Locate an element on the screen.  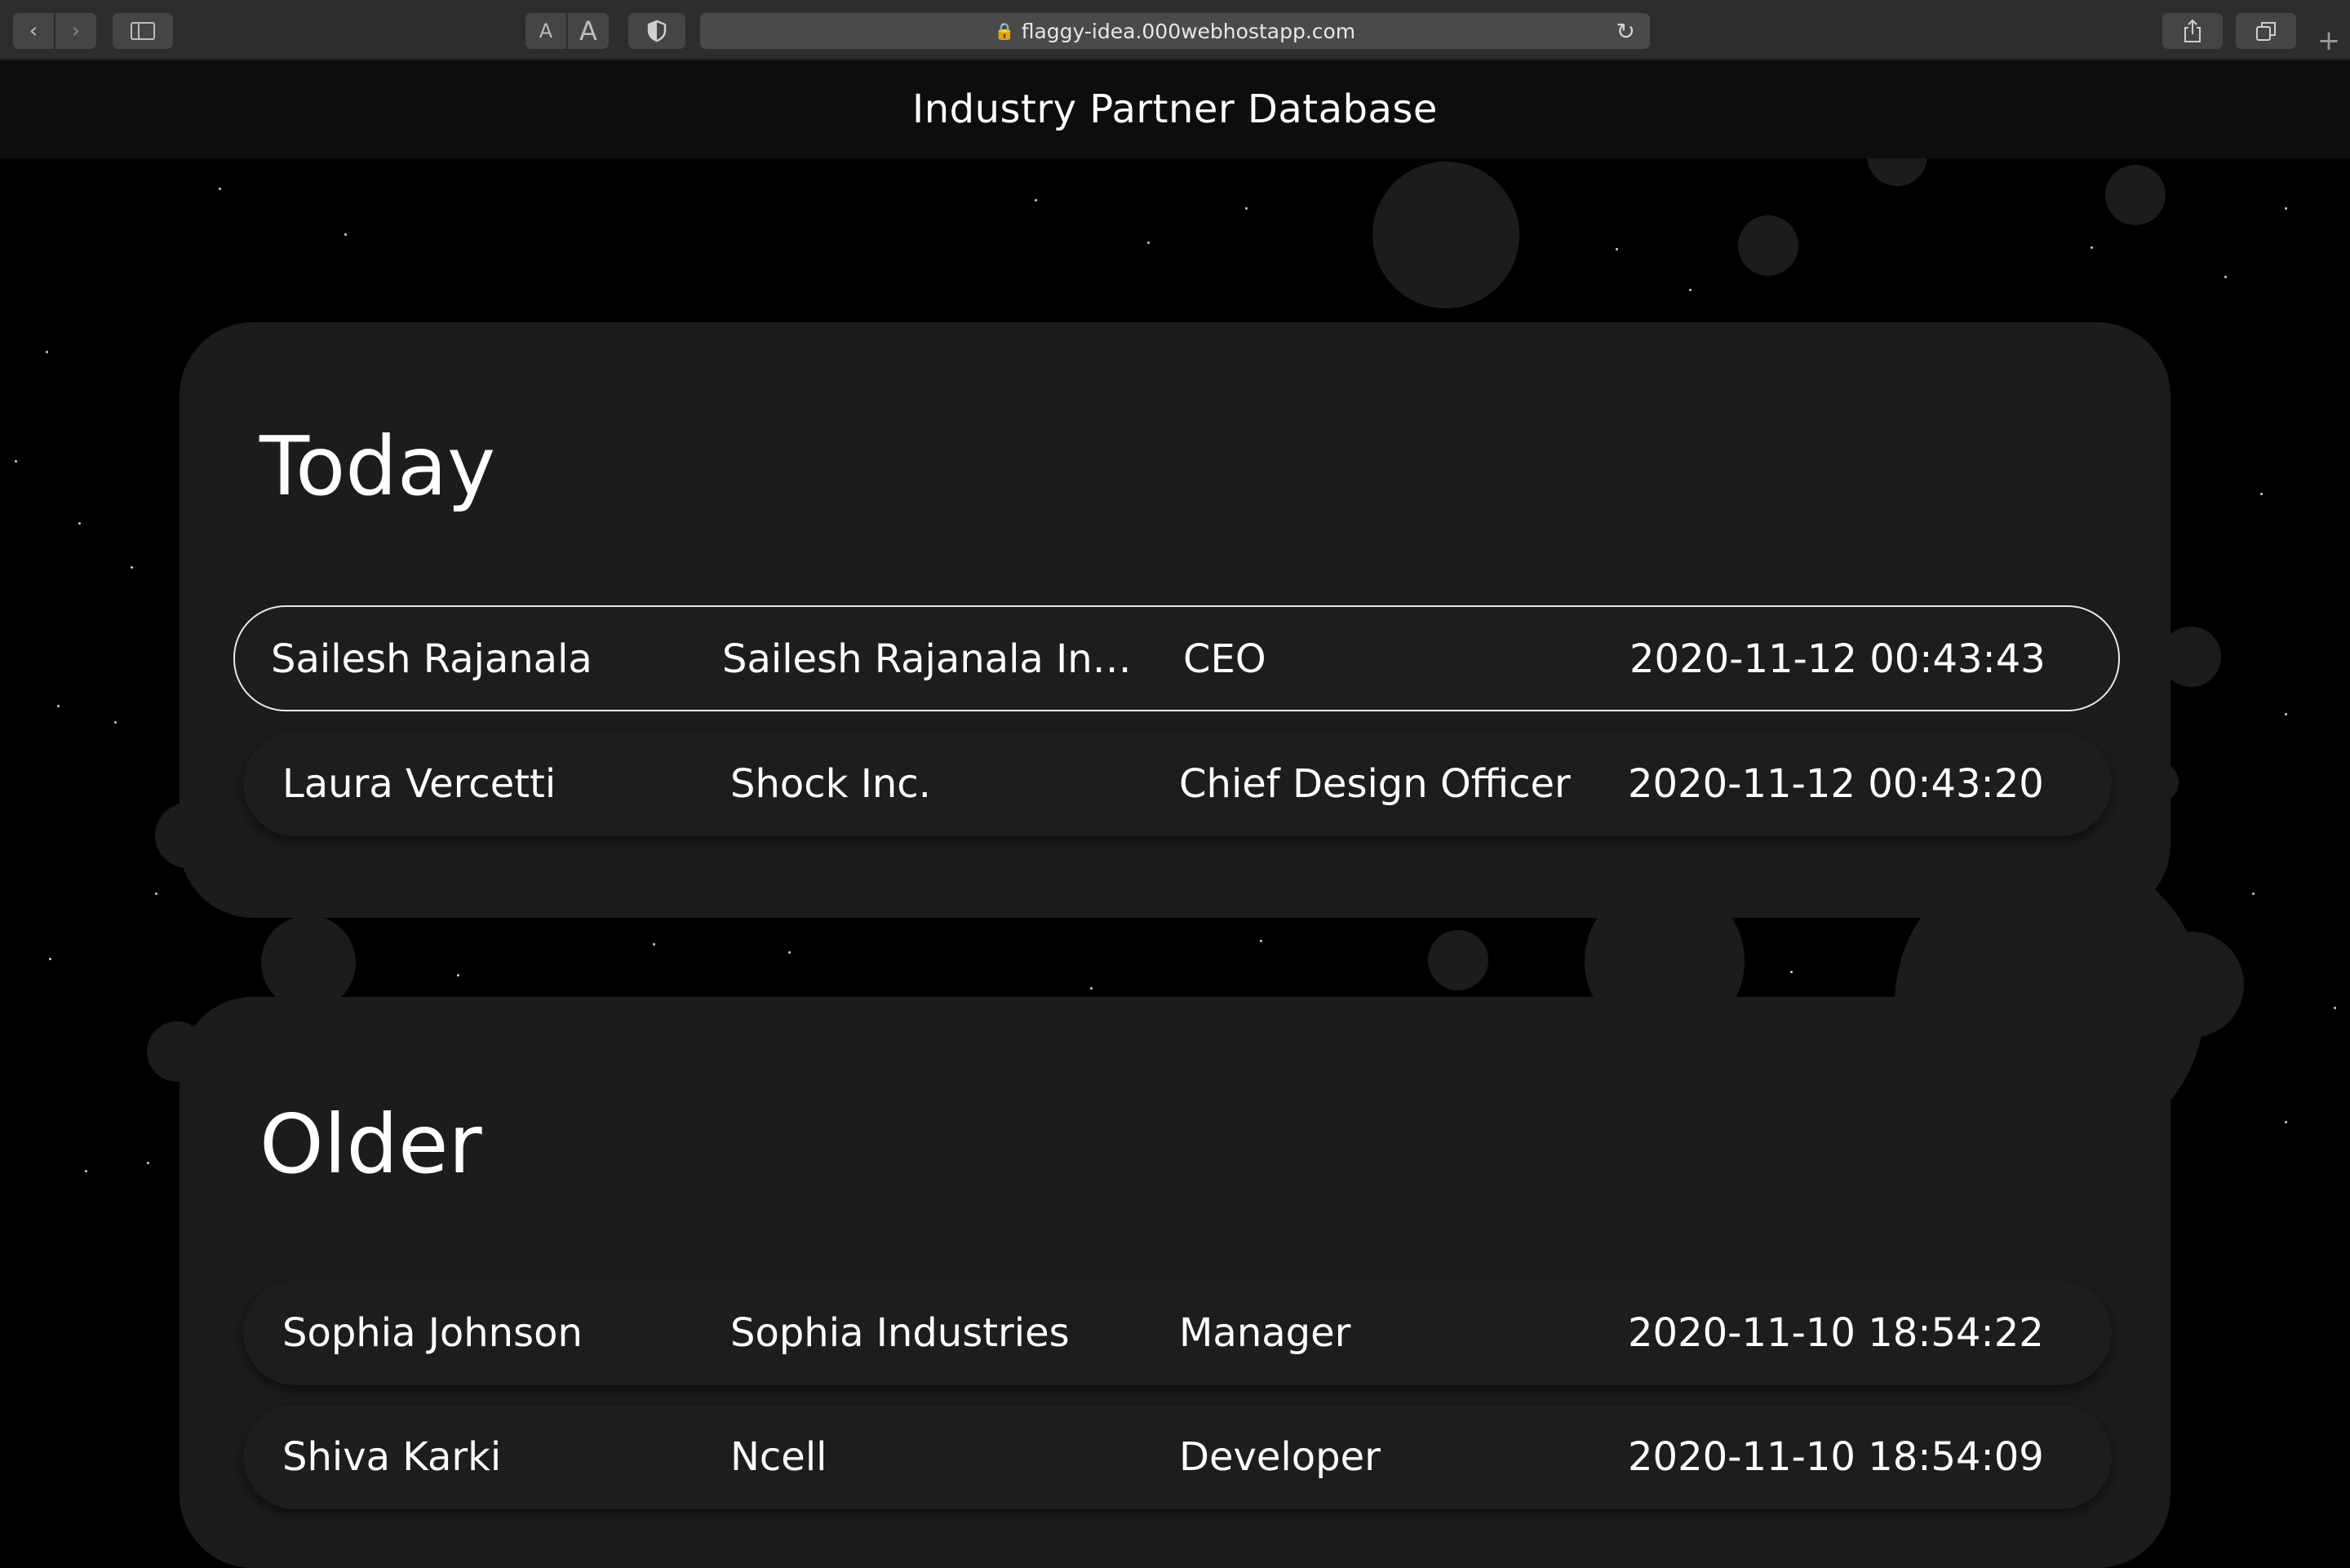
partner-date: 2020-11-10 18:54:09 is located at coordinates (1836, 1457).